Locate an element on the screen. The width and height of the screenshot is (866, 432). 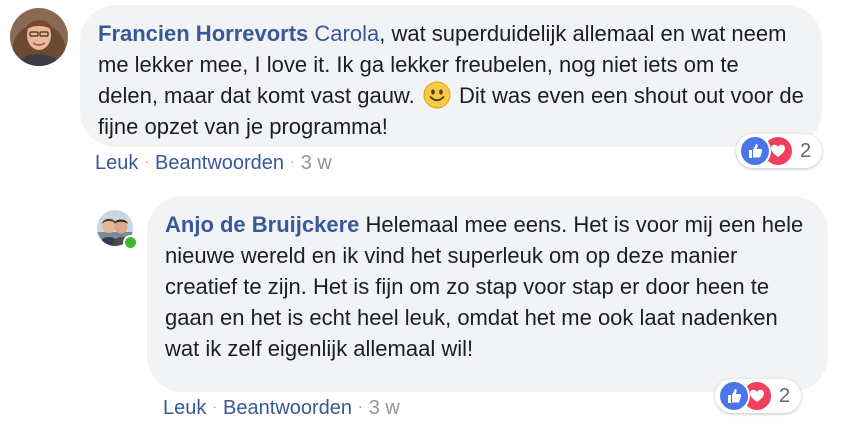
reply-timestamp: 3 w is located at coordinates (384, 408).